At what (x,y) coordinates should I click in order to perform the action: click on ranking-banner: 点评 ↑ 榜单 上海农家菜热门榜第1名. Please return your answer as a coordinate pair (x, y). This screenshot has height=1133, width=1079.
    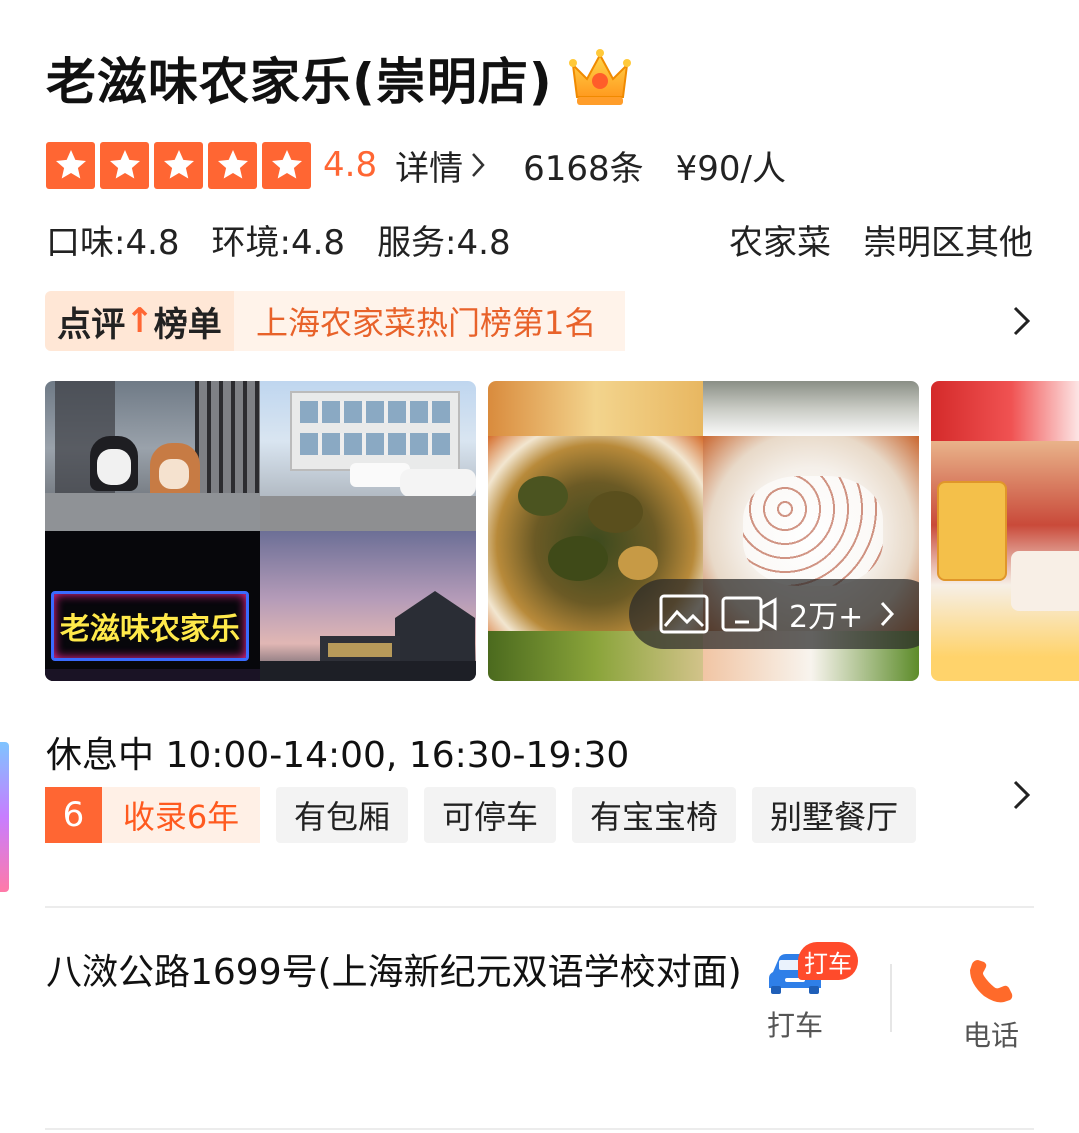
    Looking at the image, I should click on (539, 321).